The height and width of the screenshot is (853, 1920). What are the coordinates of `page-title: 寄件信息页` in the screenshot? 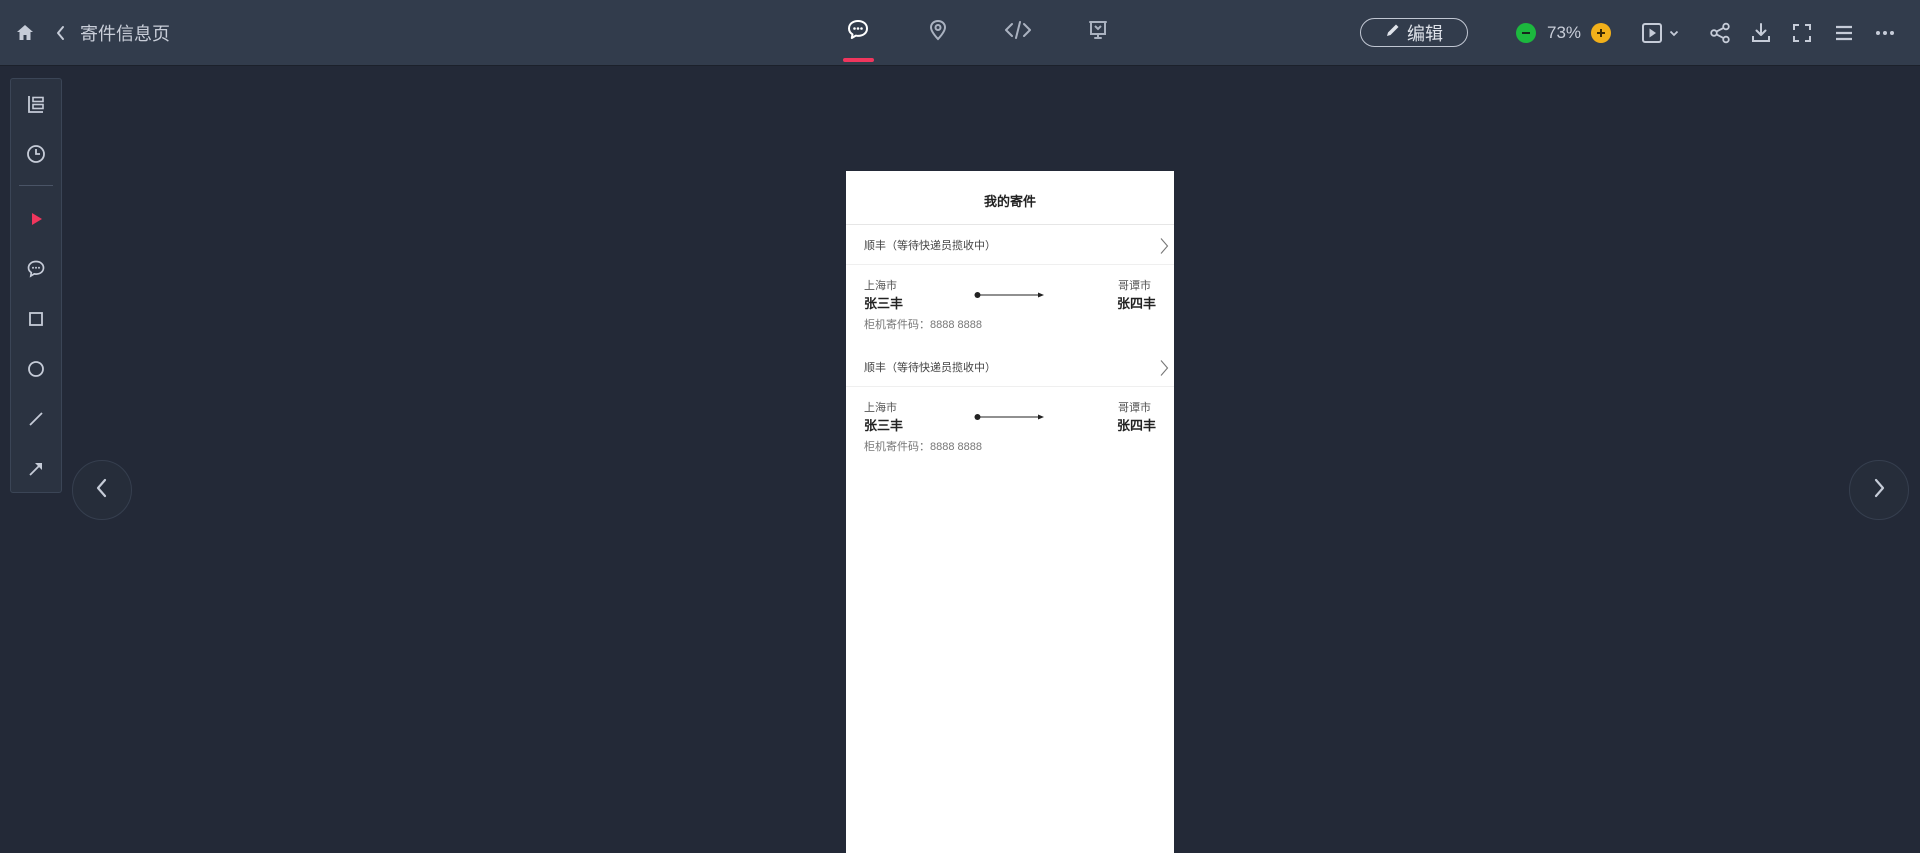 It's located at (125, 33).